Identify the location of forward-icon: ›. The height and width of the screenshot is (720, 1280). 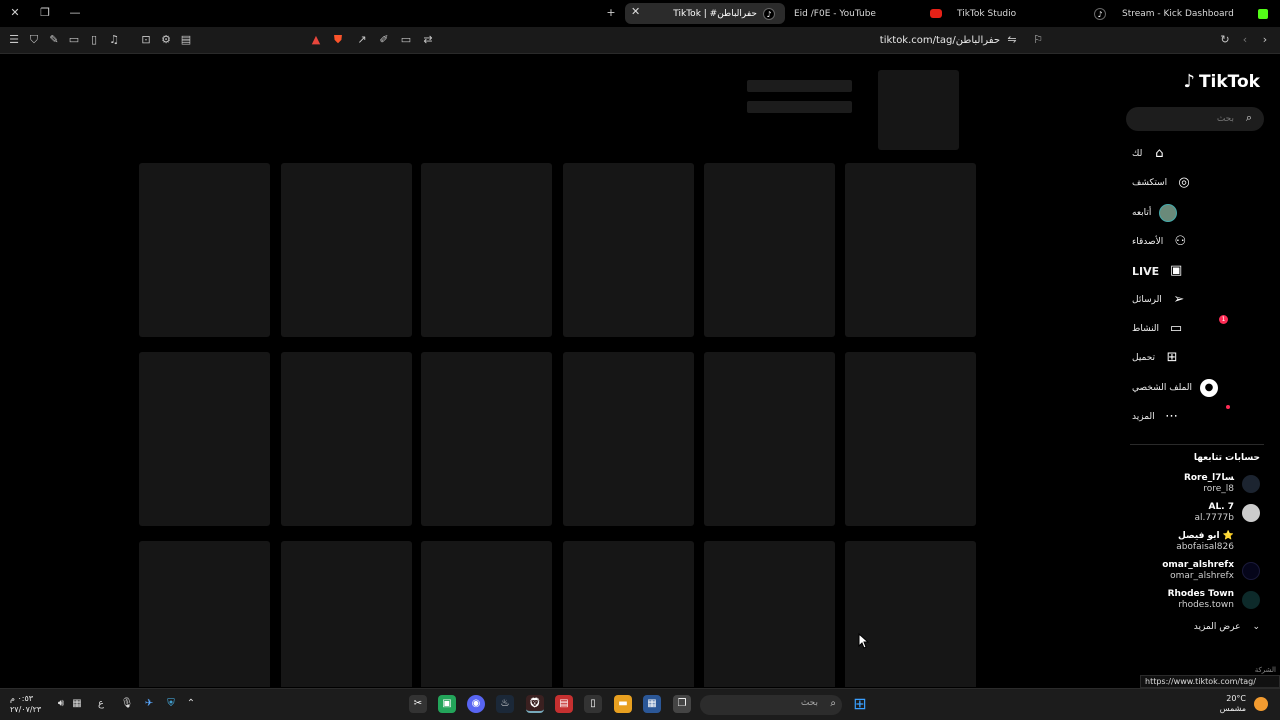
(1265, 40).